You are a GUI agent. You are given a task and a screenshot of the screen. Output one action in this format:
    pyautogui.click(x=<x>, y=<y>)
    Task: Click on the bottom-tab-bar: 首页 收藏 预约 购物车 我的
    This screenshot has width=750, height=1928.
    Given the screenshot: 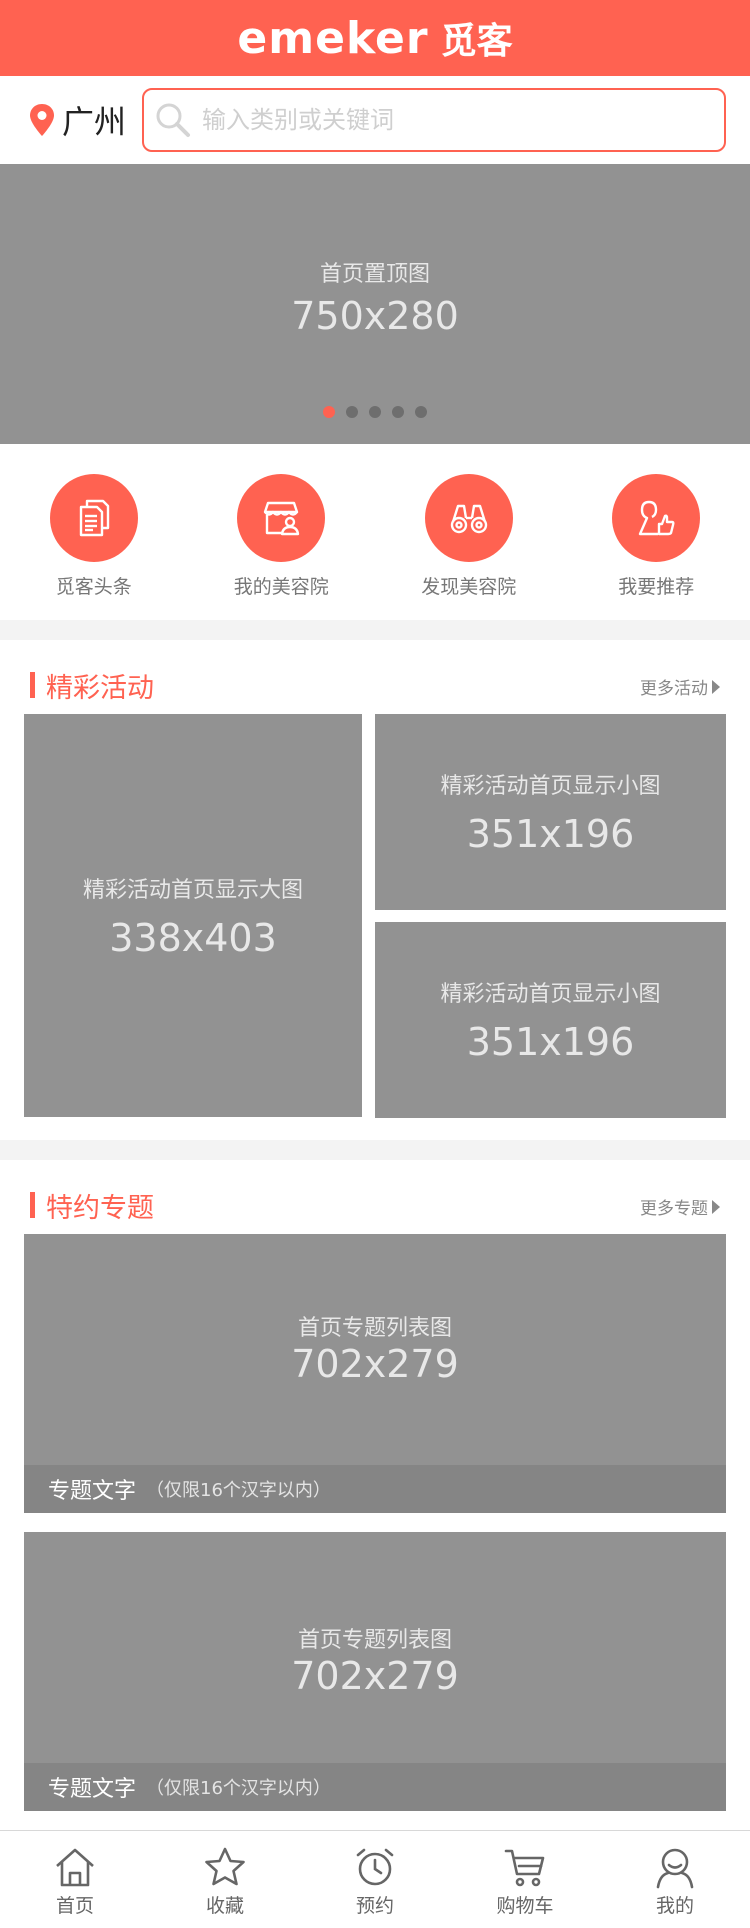 What is the action you would take?
    pyautogui.click(x=375, y=1879)
    